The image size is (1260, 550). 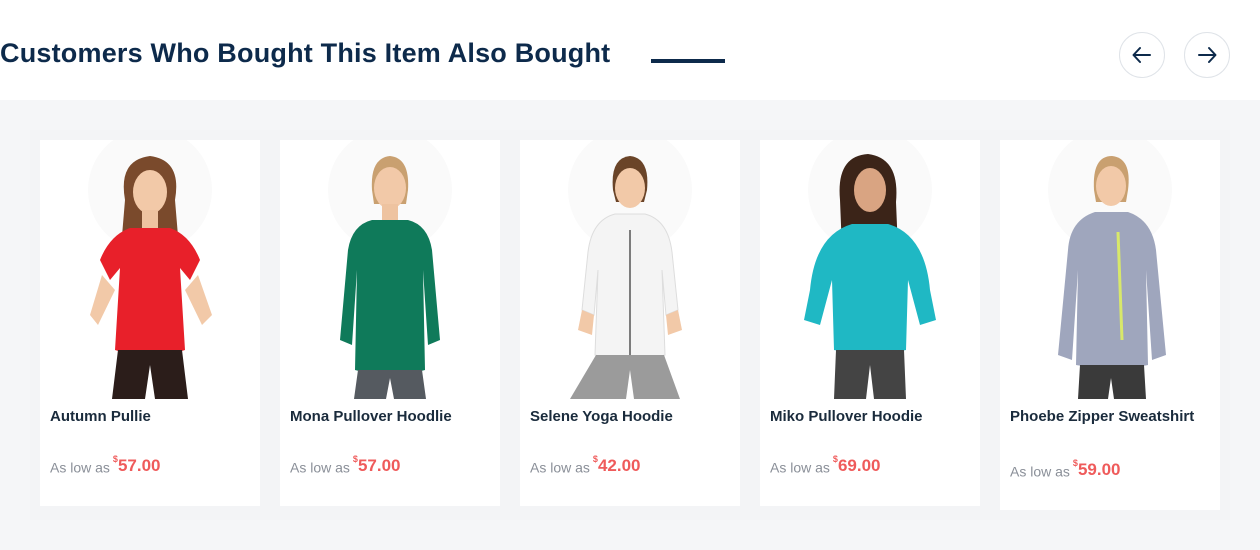 What do you see at coordinates (1099, 469) in the screenshot?
I see `price-amount: 59.00` at bounding box center [1099, 469].